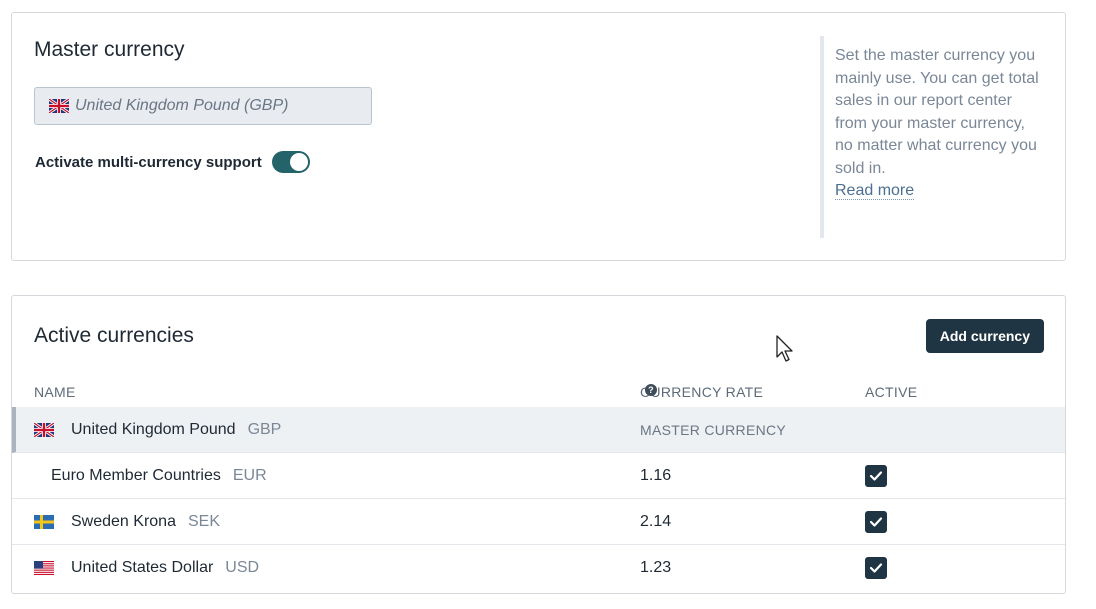 Image resolution: width=1096 pixels, height=609 pixels. Describe the element at coordinates (984, 336) in the screenshot. I see `add-currency-button: Add currency` at that location.